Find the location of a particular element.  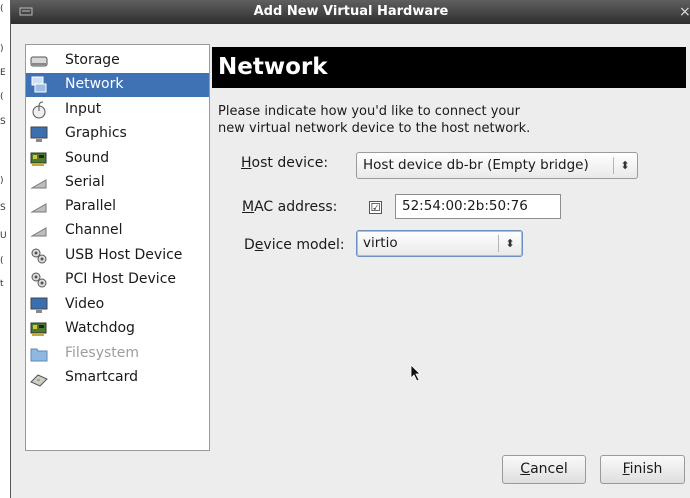

smartcard-icon is located at coordinates (39, 378).